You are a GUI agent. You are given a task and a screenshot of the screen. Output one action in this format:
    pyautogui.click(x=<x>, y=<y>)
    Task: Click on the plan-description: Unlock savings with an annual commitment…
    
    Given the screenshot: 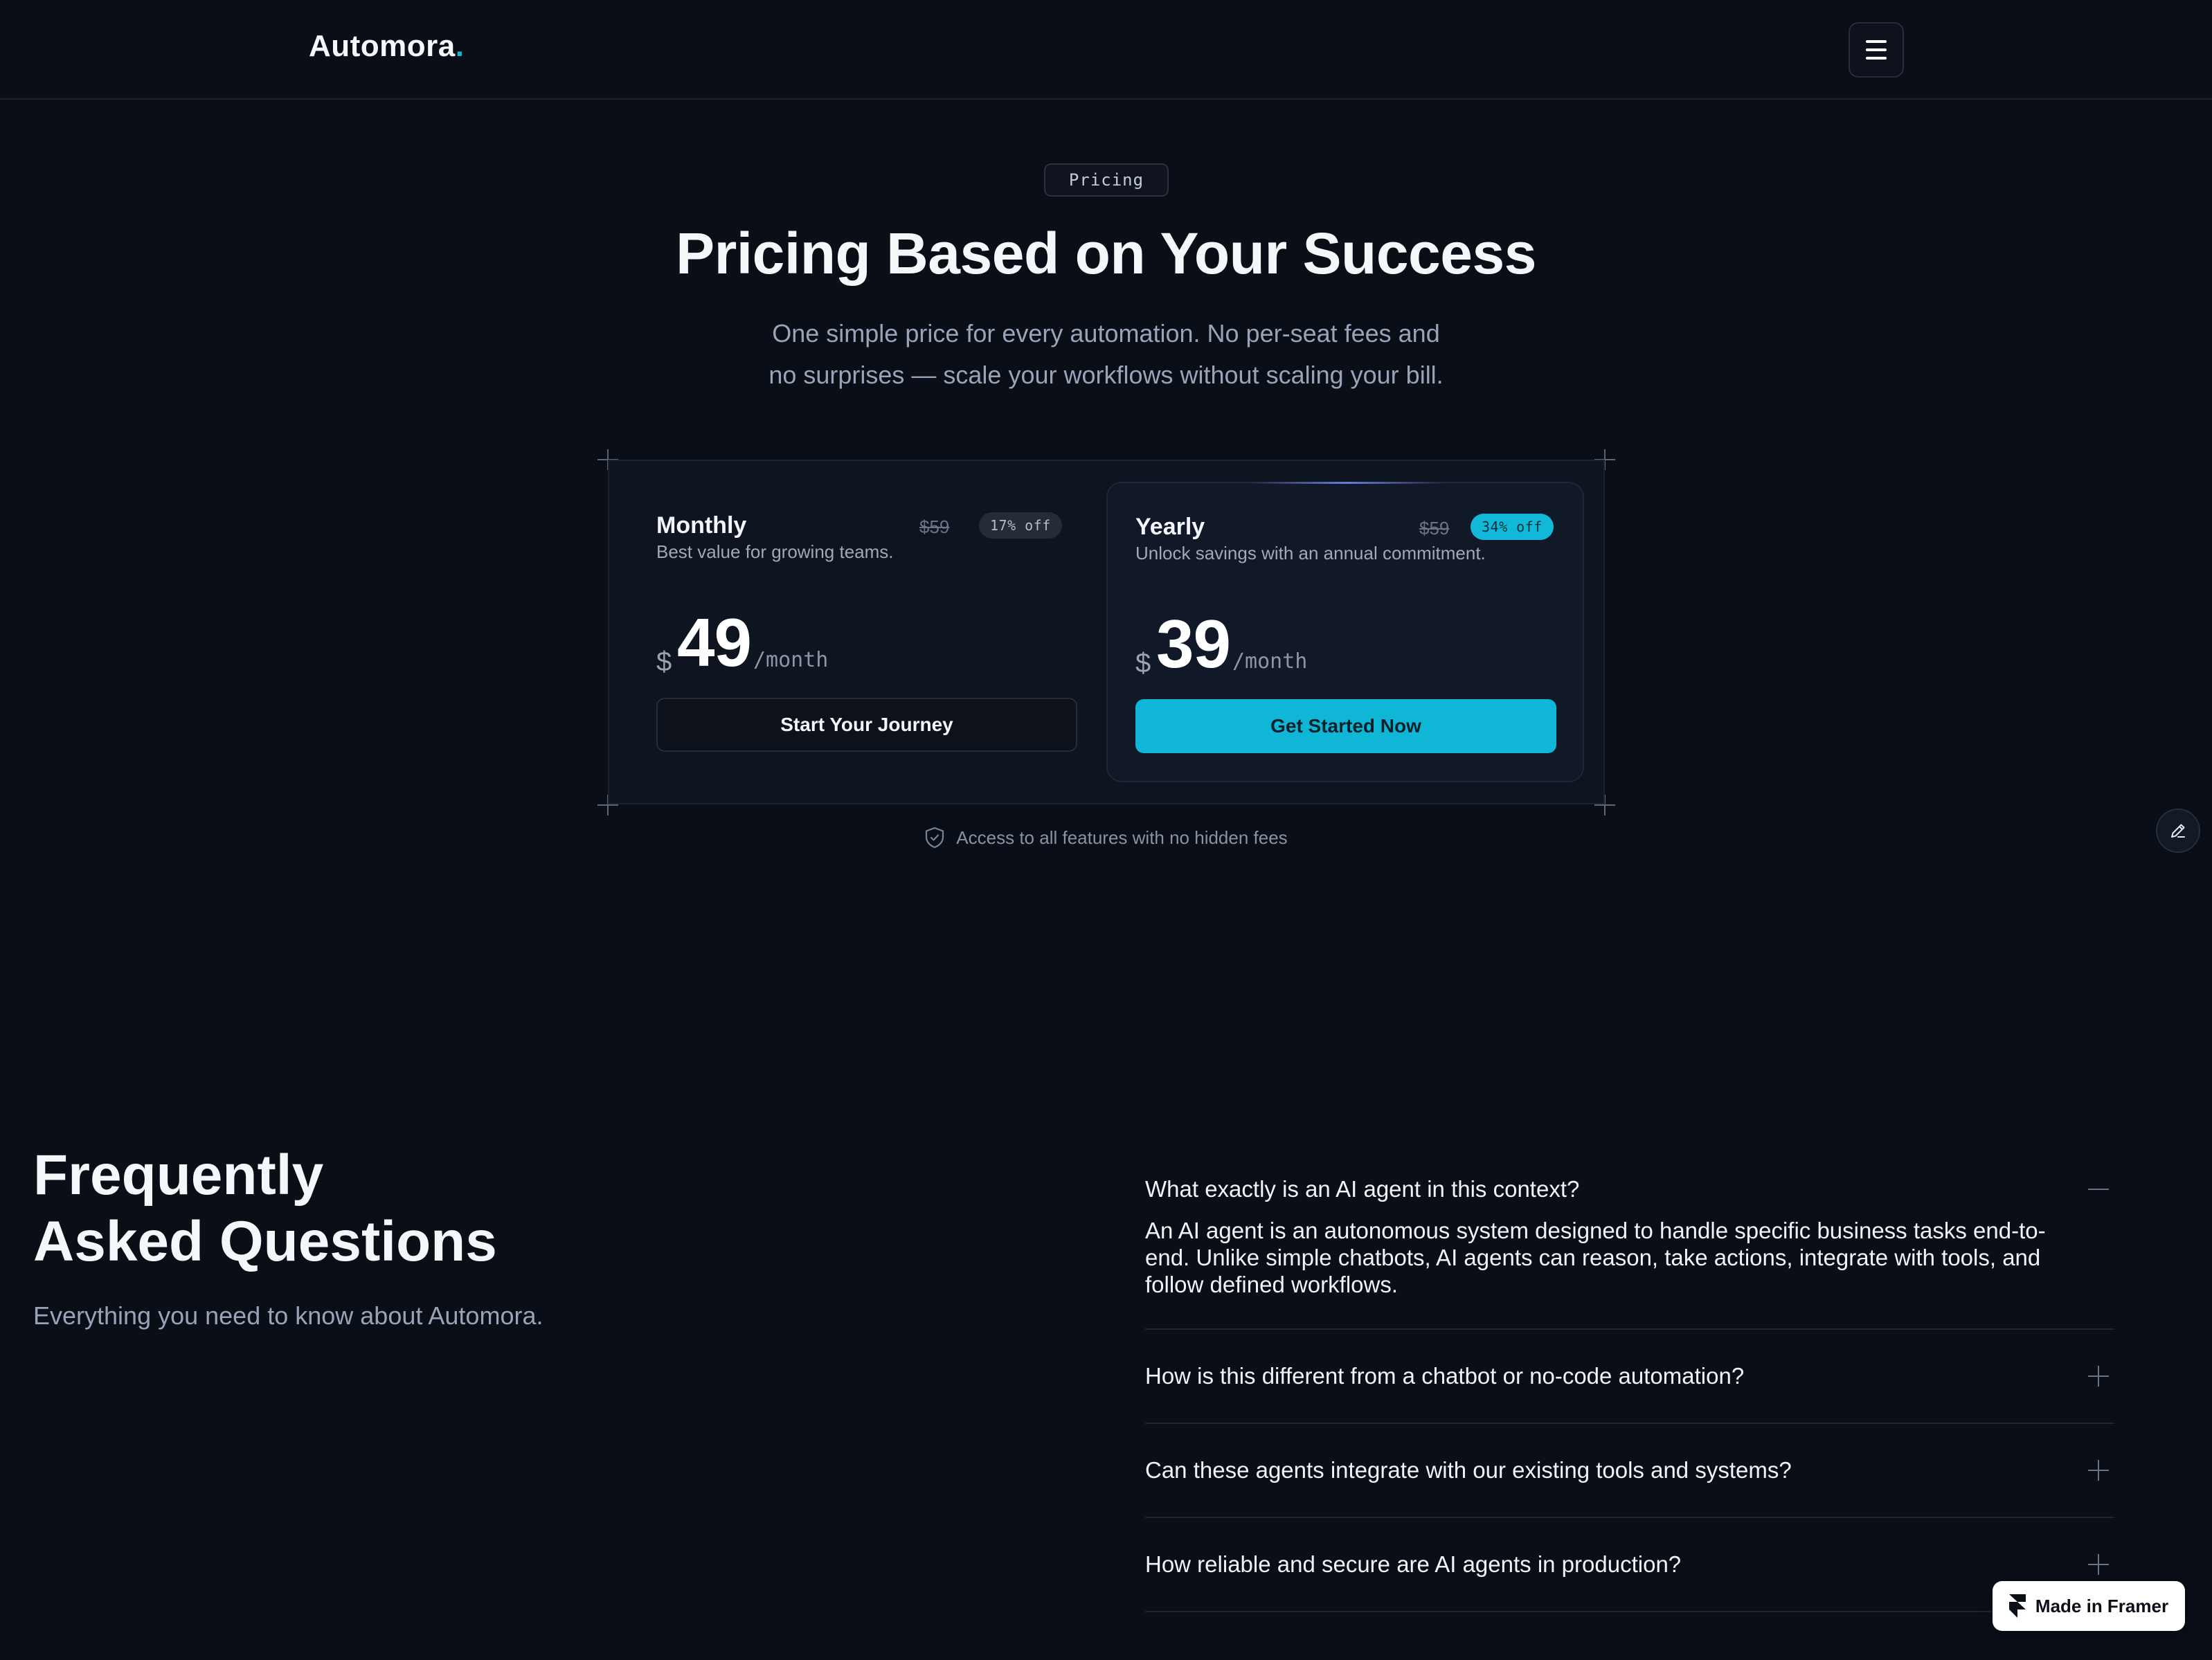 What is the action you would take?
    pyautogui.click(x=1310, y=553)
    